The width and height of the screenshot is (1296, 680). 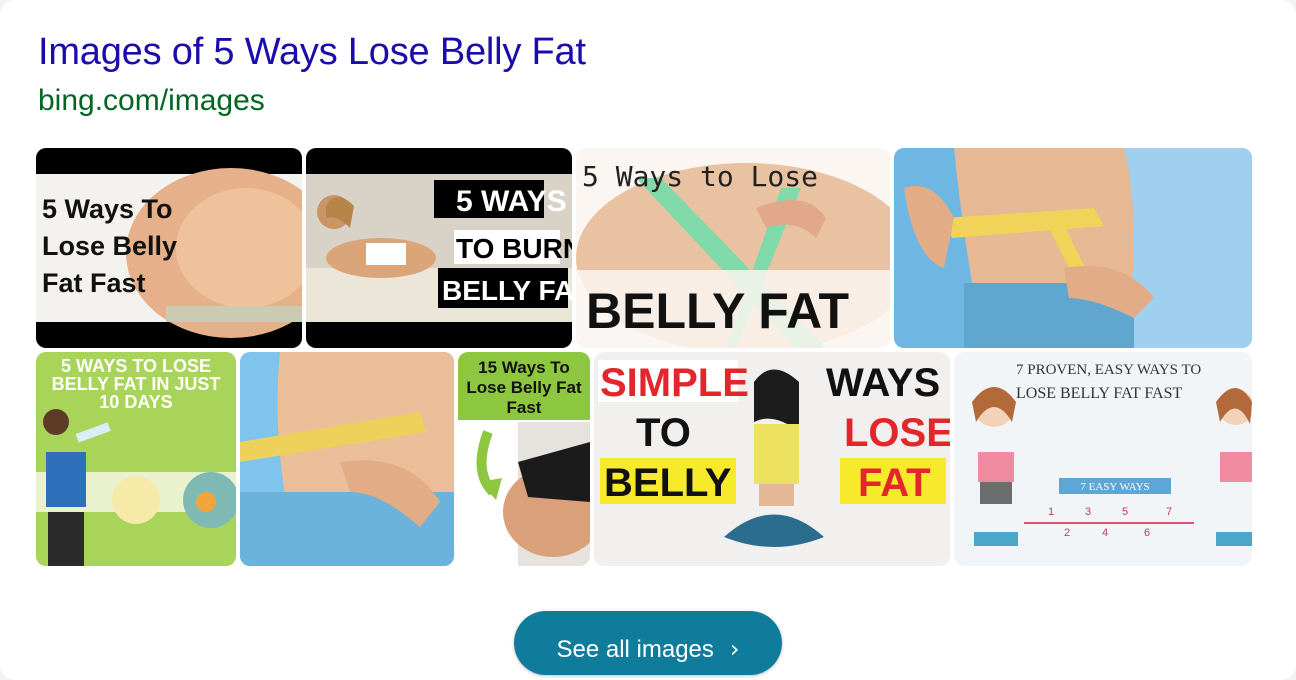 What do you see at coordinates (511, 201) in the screenshot?
I see `thumbnail-caption: 5 WAYS` at bounding box center [511, 201].